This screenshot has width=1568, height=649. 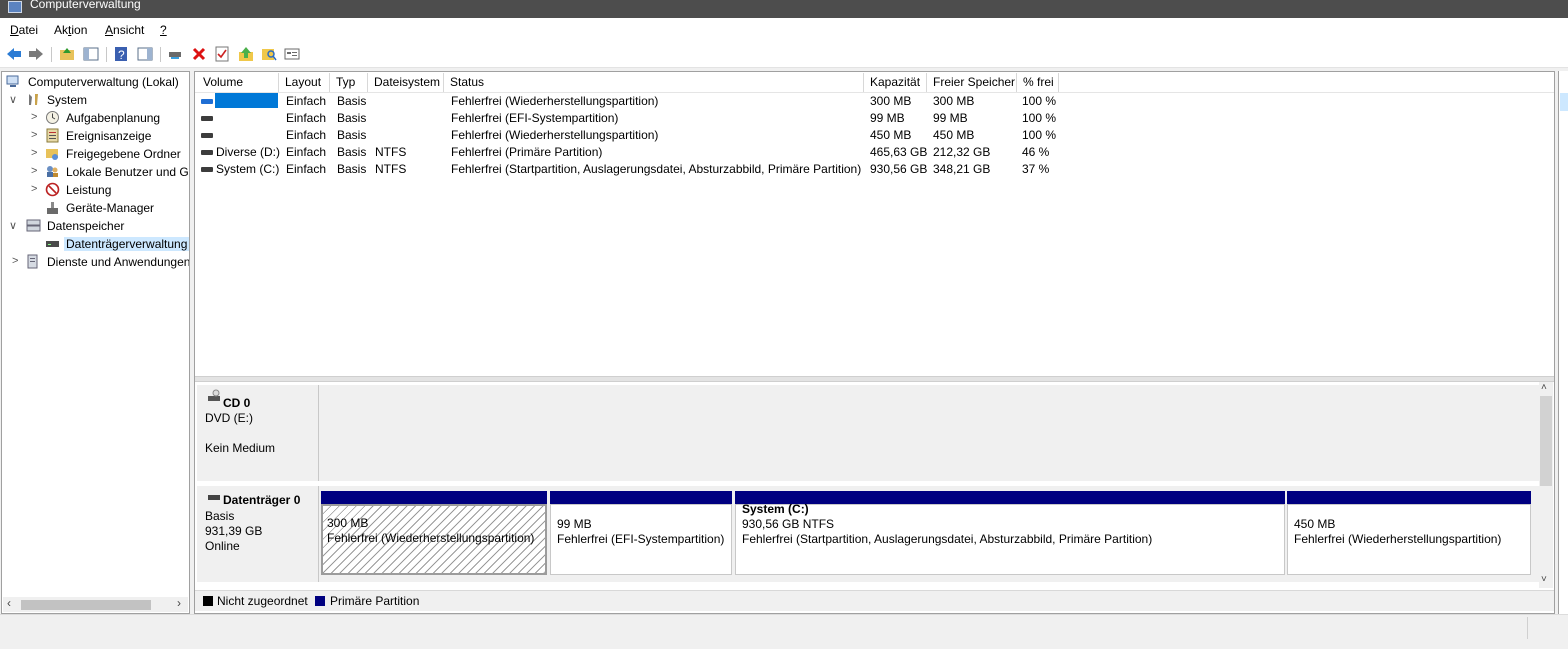 What do you see at coordinates (15, 7) in the screenshot?
I see `computer-management-icon` at bounding box center [15, 7].